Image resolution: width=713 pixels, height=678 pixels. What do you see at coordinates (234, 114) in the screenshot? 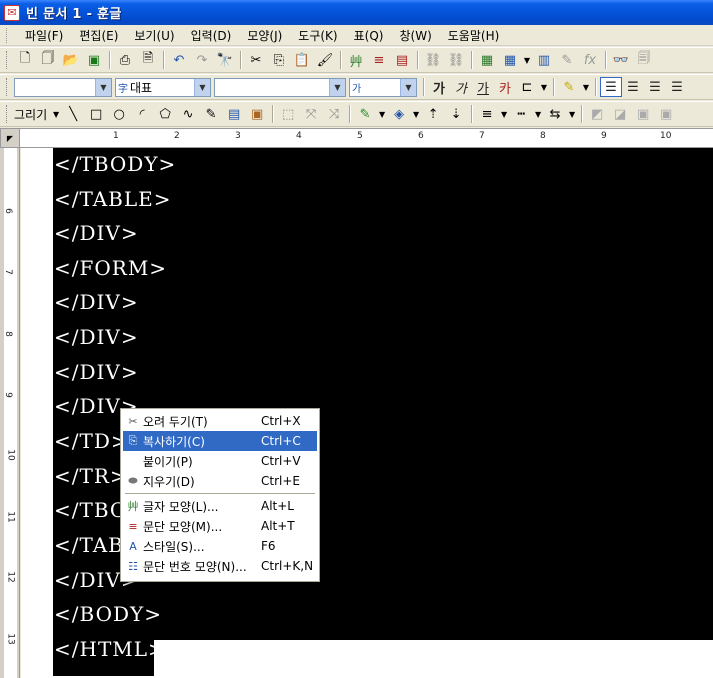
I see `textbox-icon: ▤` at bounding box center [234, 114].